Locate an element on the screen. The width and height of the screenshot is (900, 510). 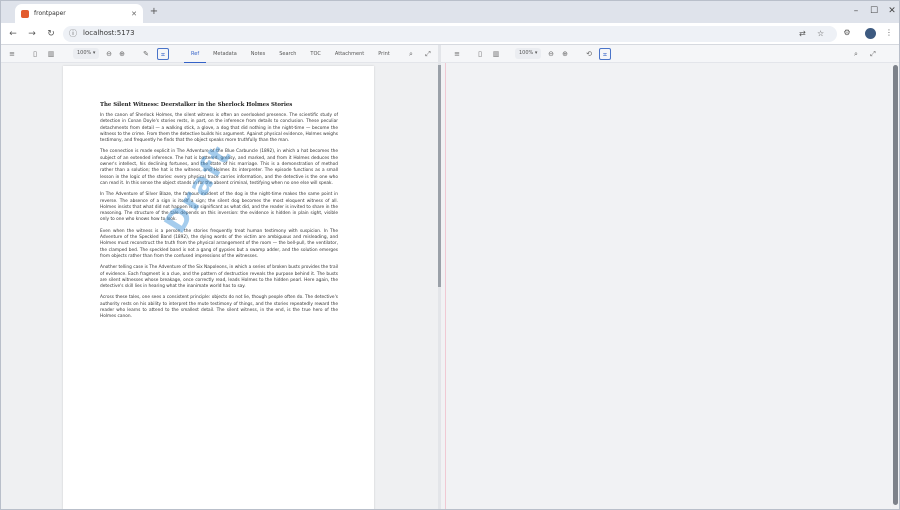
tab-attachment: Attachment is located at coordinates (349, 54).